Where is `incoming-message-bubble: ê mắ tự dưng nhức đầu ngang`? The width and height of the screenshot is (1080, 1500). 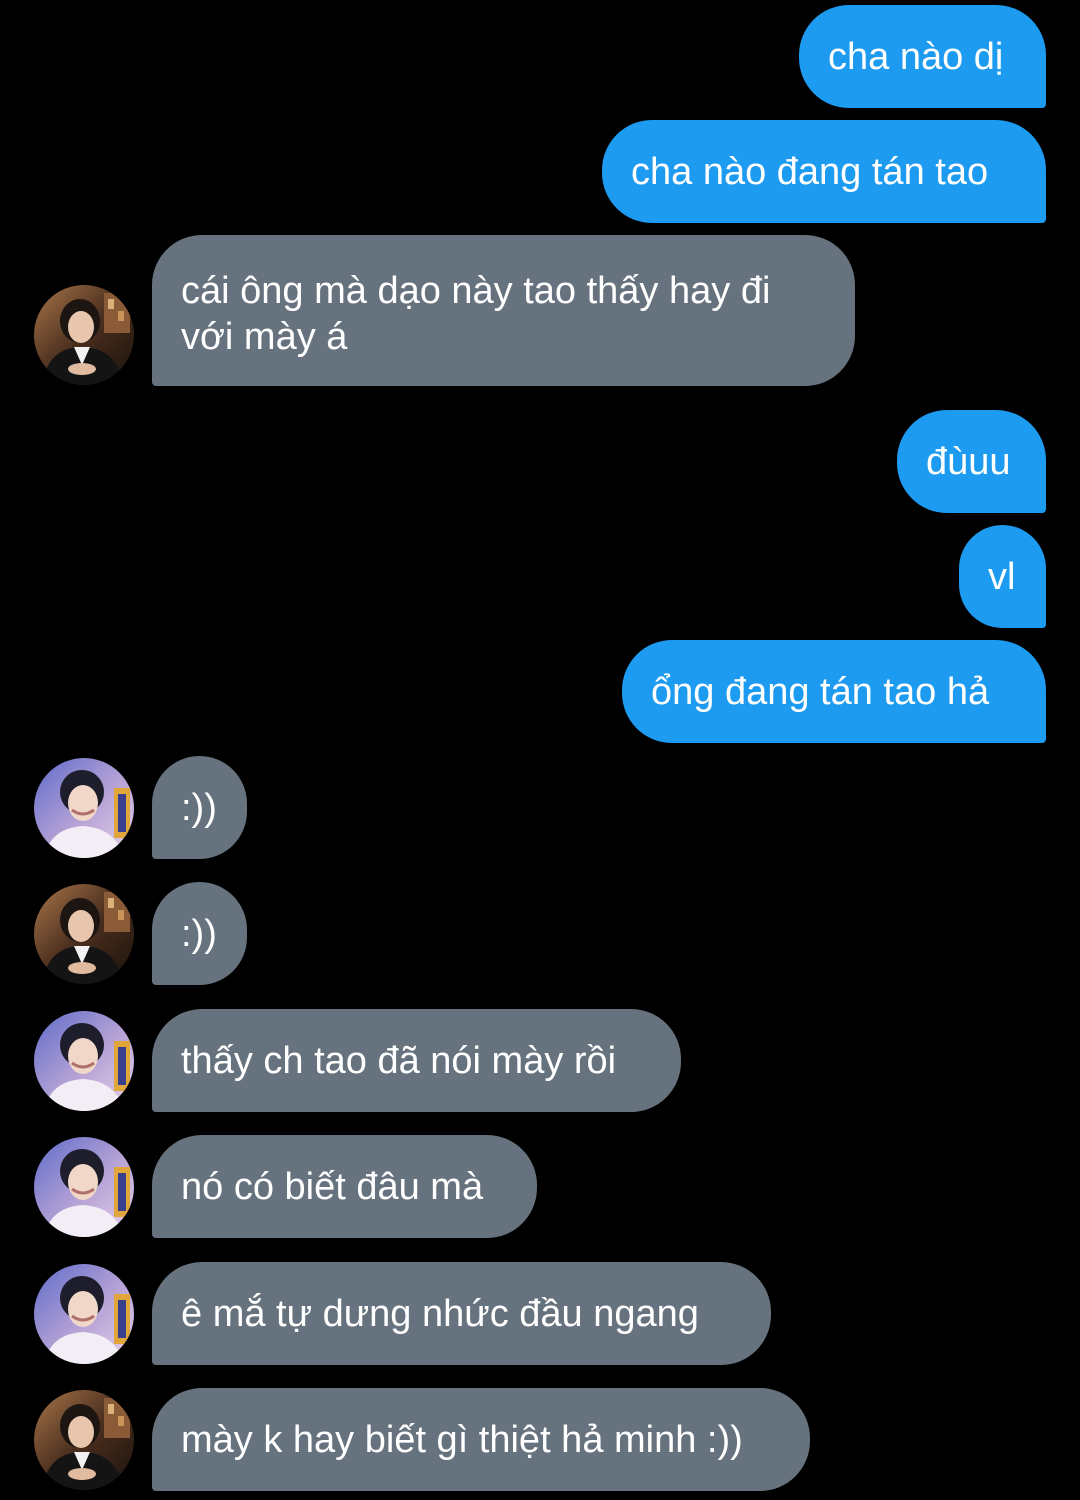
incoming-message-bubble: ê mắ tự dưng nhức đầu ngang is located at coordinates (461, 1313).